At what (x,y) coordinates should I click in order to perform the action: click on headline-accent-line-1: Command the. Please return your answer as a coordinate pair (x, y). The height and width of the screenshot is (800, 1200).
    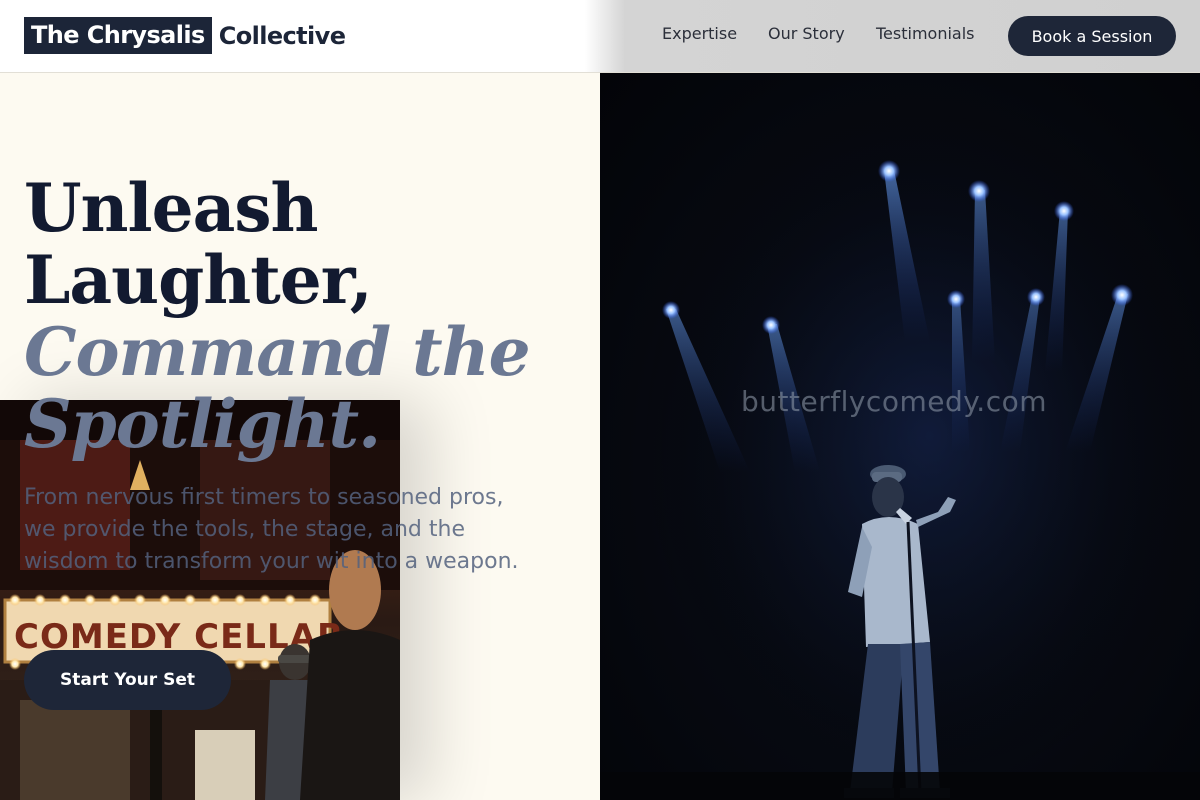
    Looking at the image, I should click on (277, 352).